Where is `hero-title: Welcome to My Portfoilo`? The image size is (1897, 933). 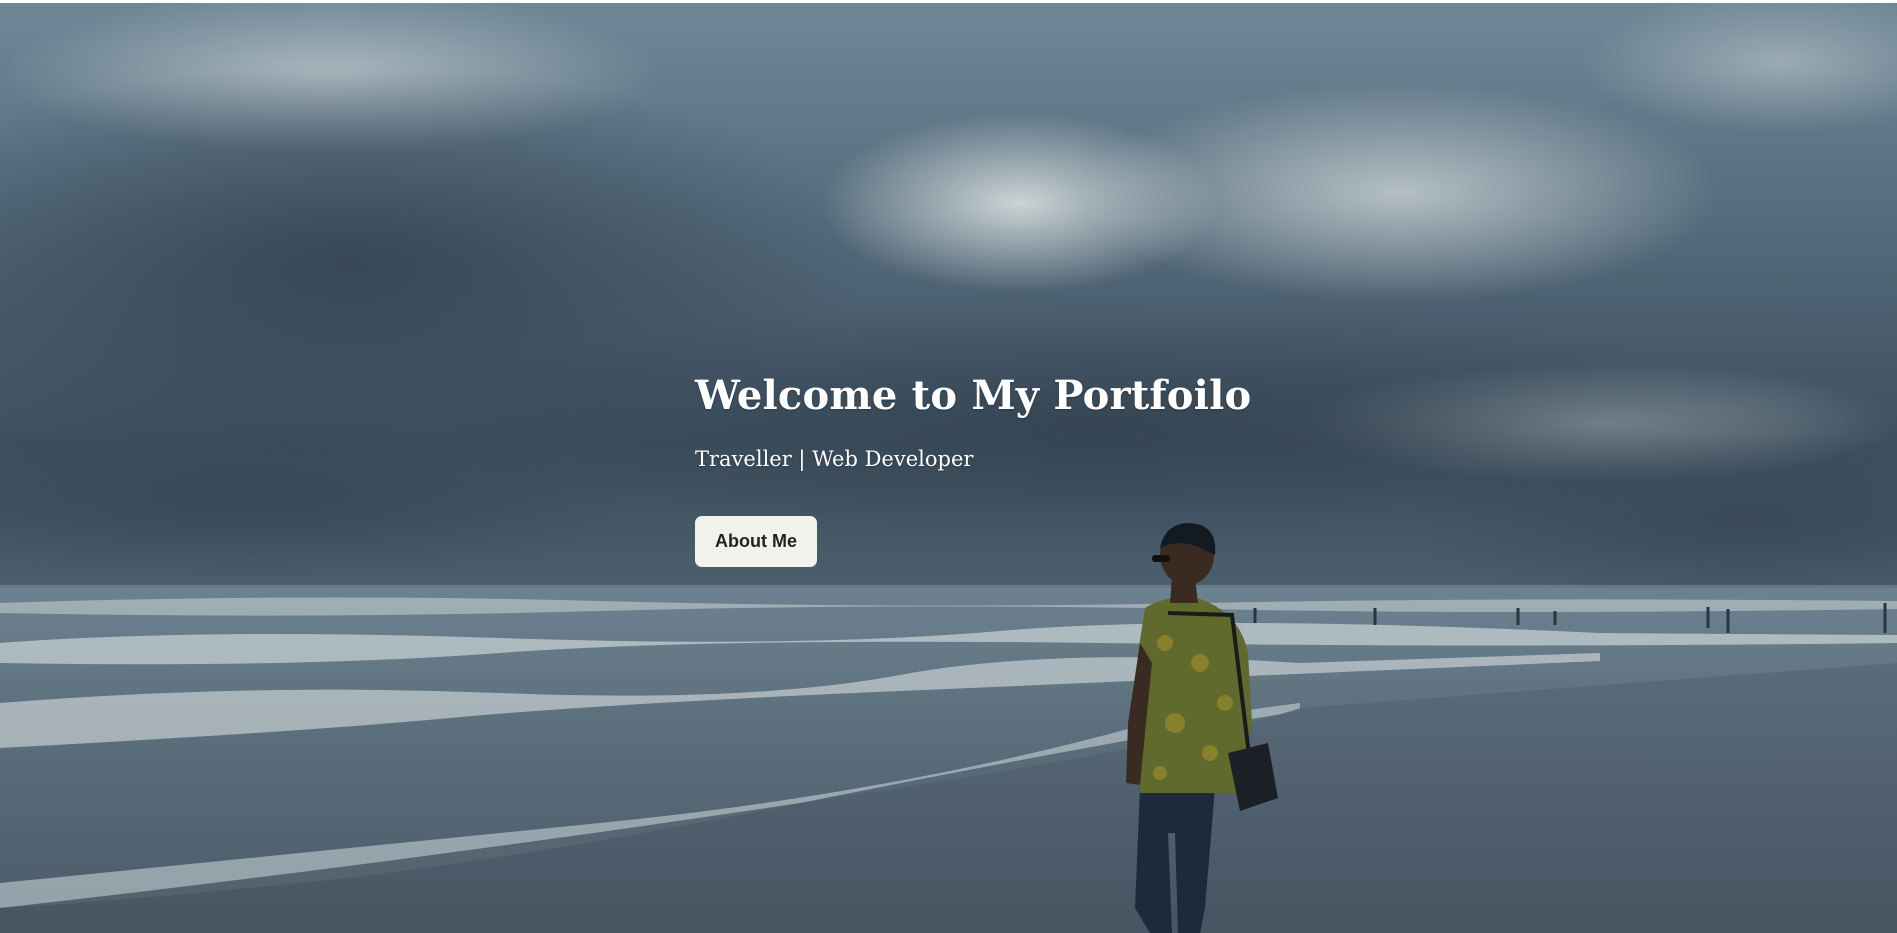 hero-title: Welcome to My Portfoilo is located at coordinates (973, 395).